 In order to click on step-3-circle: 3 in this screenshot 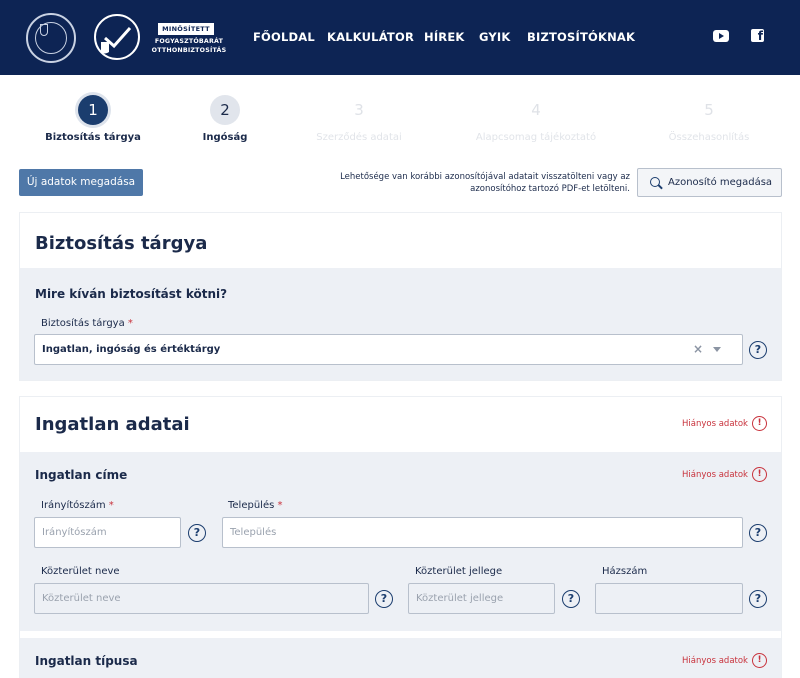, I will do `click(359, 110)`.